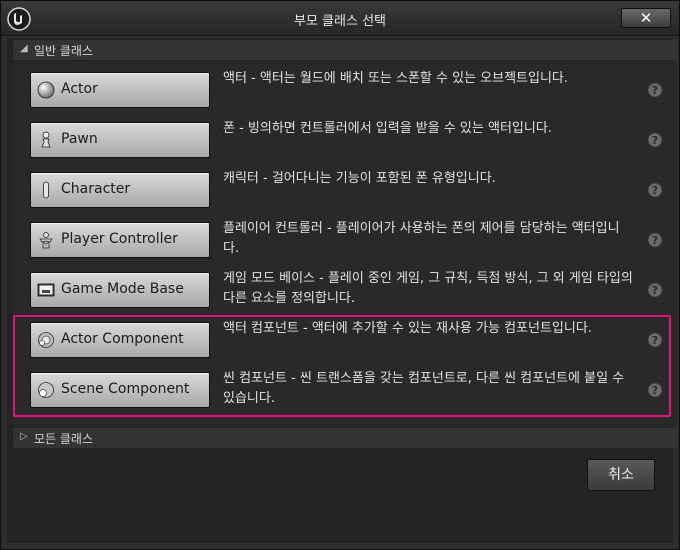 The image size is (680, 550). Describe the element at coordinates (64, 51) in the screenshot. I see `common-classes-label: 일반 클래스` at that location.